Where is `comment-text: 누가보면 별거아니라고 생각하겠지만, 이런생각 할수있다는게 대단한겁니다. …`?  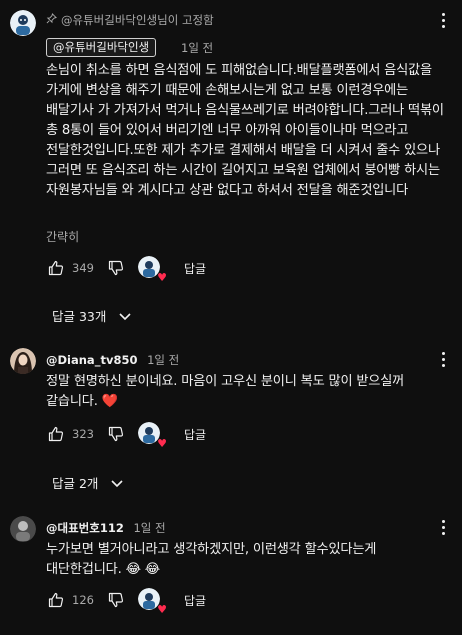
comment-text: 누가보면 별거아니라고 생각하겠지만, 이런생각 할수있다는게 대단한겁니다. … is located at coordinates (211, 559).